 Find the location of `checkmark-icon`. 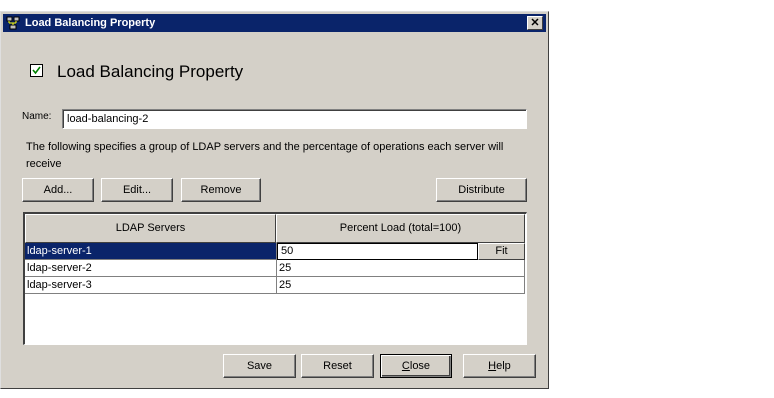

checkmark-icon is located at coordinates (36, 70).